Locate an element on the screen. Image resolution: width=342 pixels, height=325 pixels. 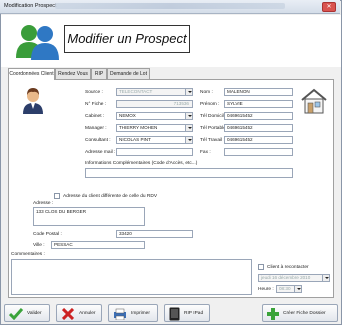
consultant-value: NICOLAS PINT is located at coordinates (135, 139).